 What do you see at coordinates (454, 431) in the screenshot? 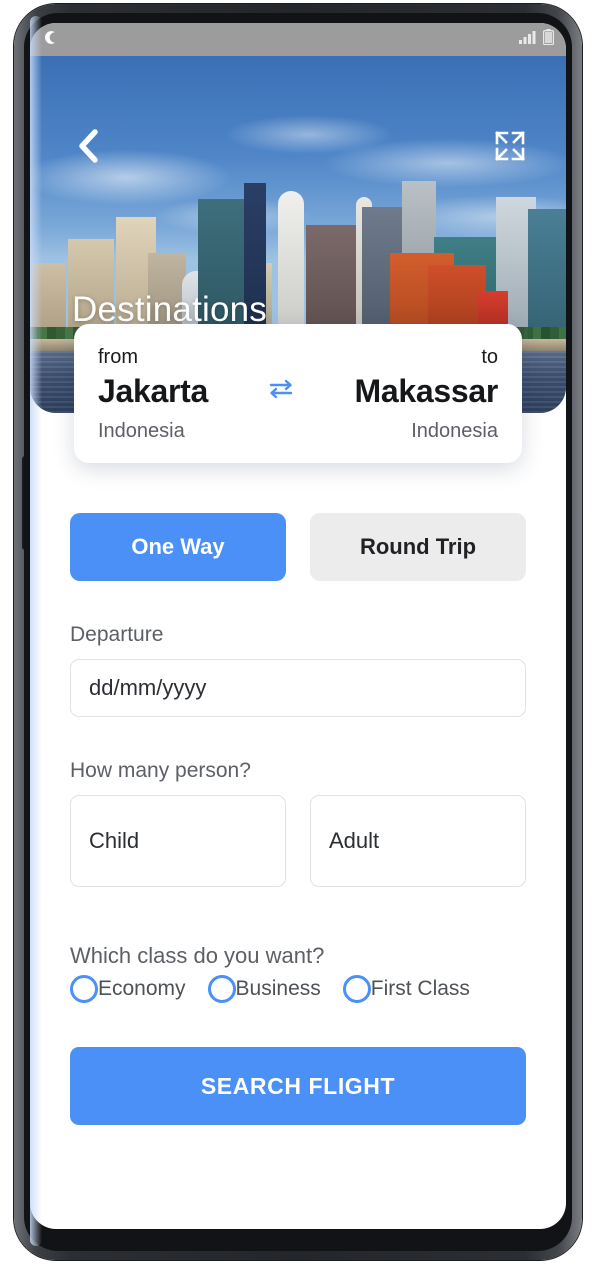
I see `to-country: Indonesia` at bounding box center [454, 431].